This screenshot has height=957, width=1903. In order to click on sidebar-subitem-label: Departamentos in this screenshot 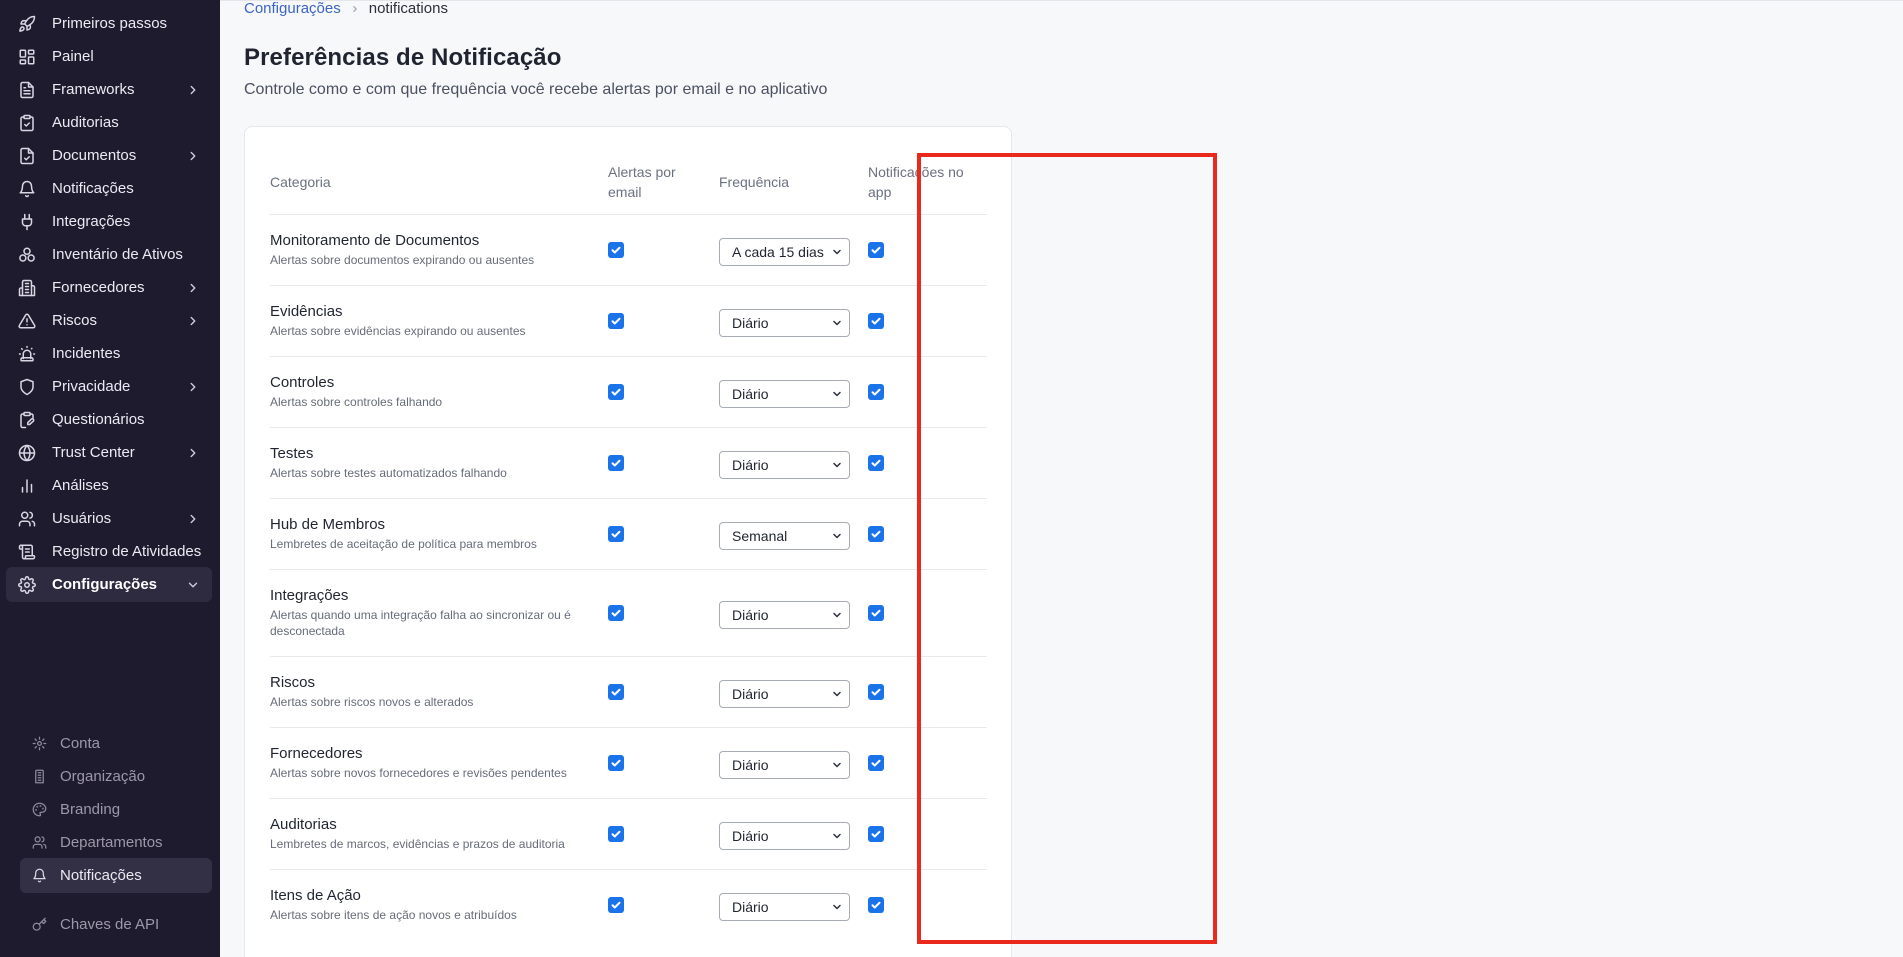, I will do `click(111, 842)`.